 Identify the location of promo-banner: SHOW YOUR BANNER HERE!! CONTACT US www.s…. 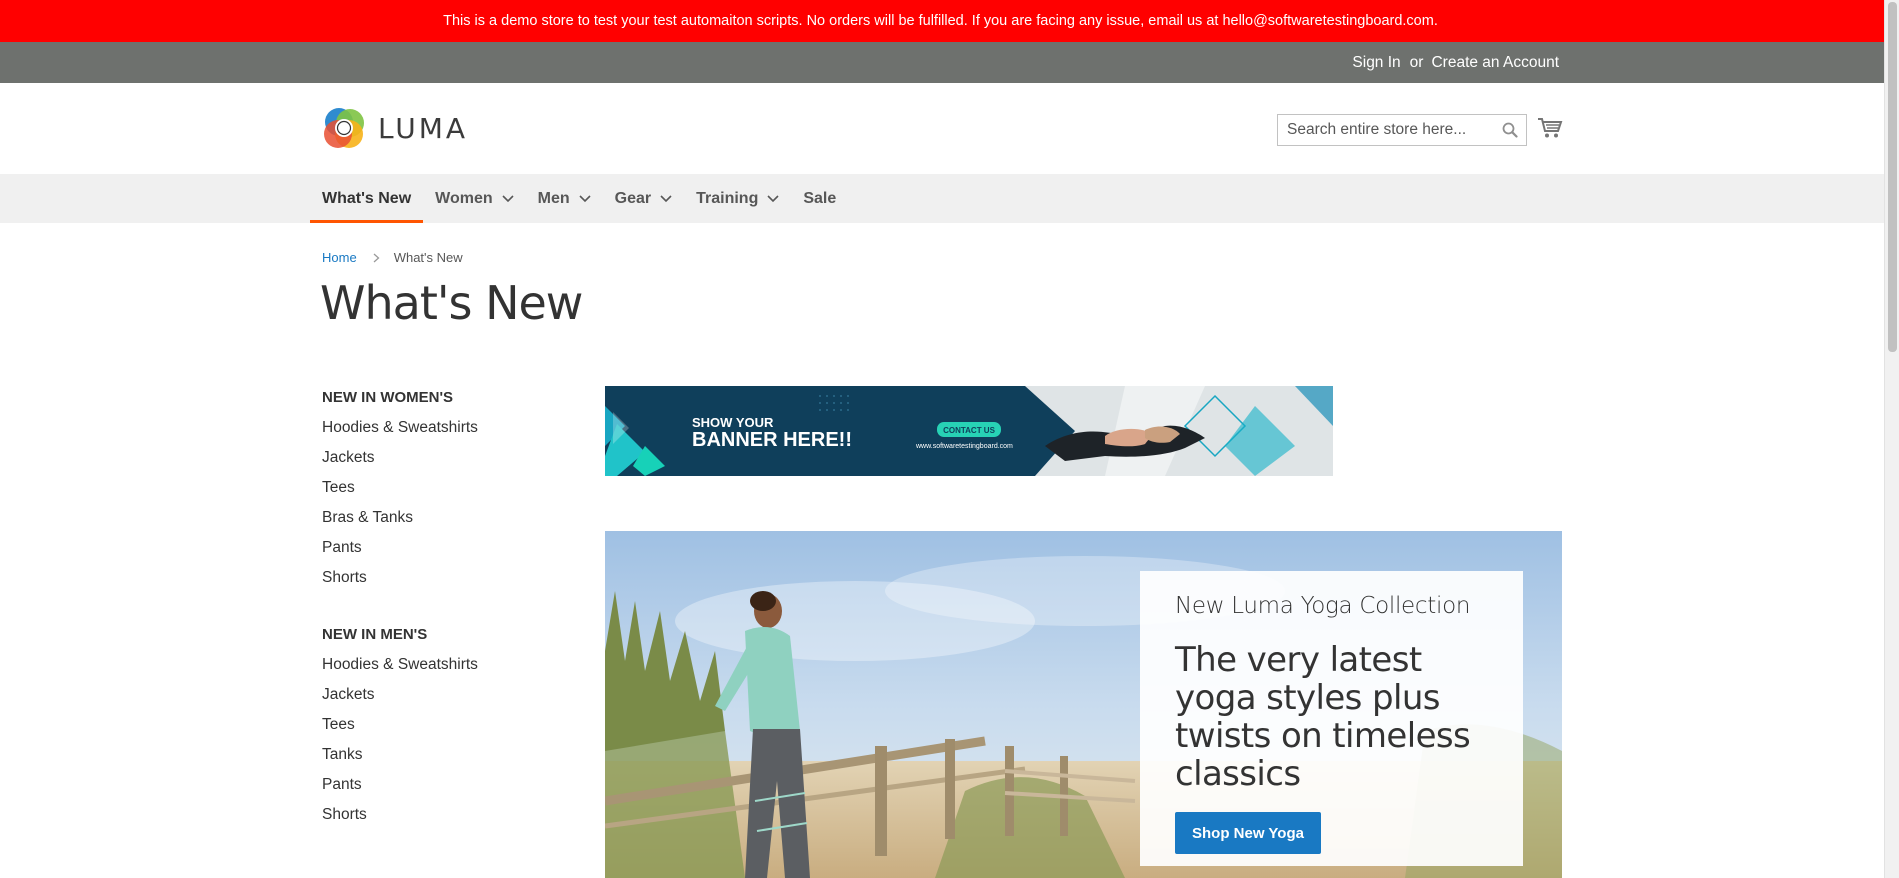
(969, 431).